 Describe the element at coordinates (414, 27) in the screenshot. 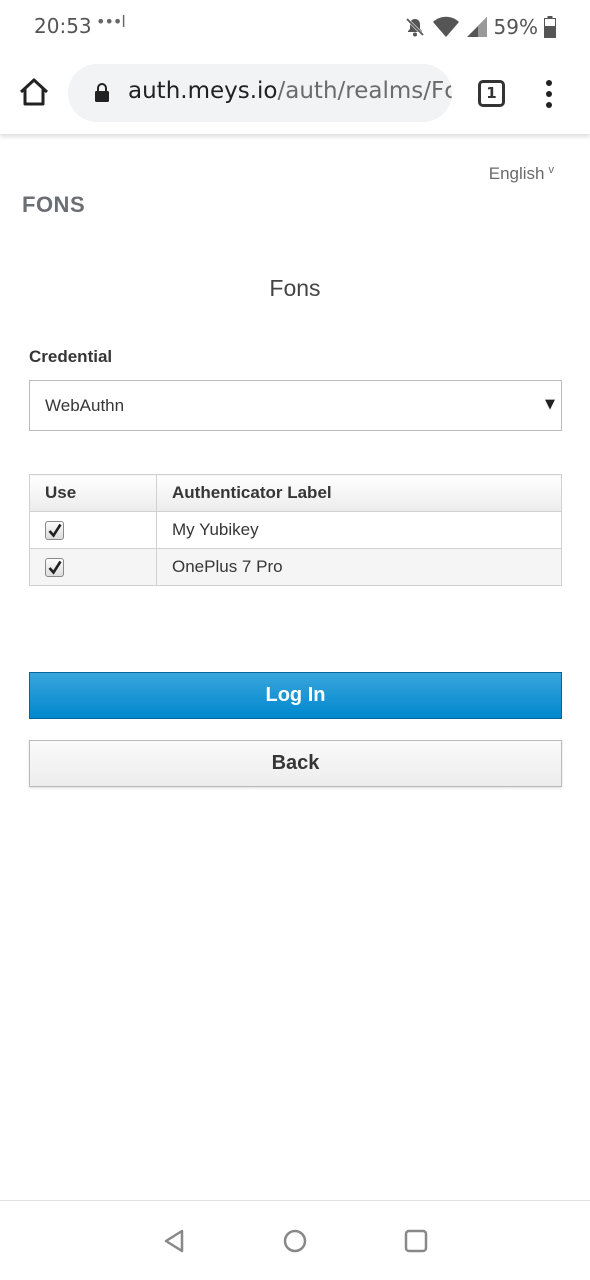

I see `mute-bell-icon` at that location.